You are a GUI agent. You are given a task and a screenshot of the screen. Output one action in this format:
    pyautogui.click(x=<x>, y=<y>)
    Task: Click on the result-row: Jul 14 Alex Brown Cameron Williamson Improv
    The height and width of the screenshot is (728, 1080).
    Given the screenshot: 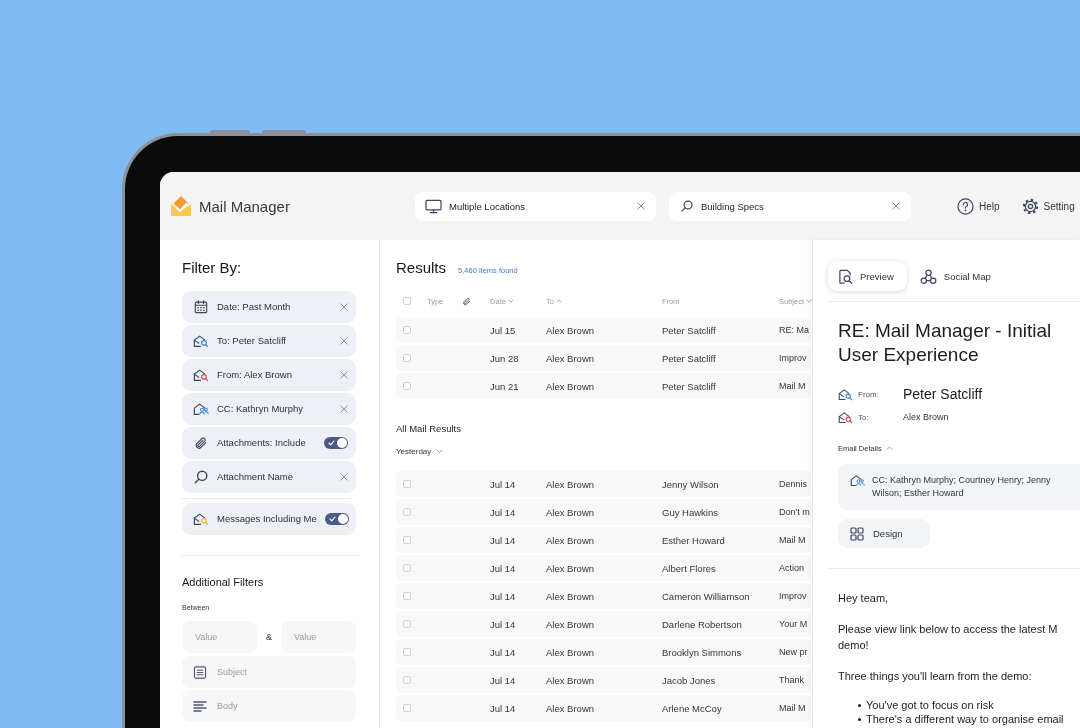 What is the action you would take?
    pyautogui.click(x=603, y=596)
    